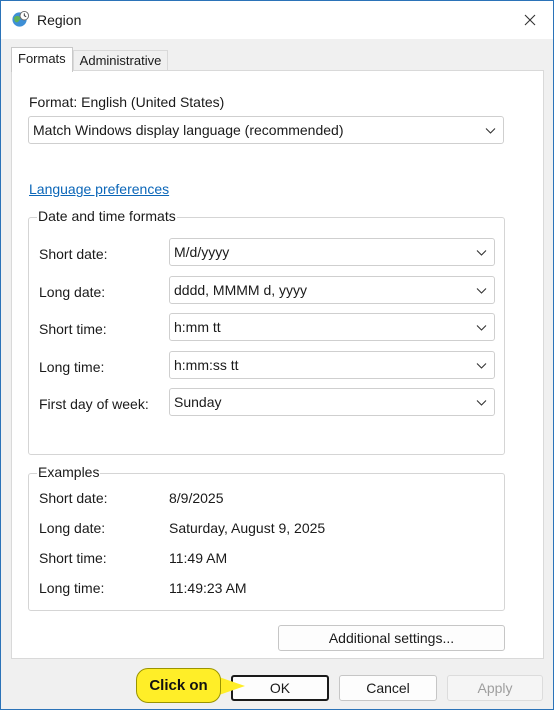 Image resolution: width=554 pixels, height=710 pixels. I want to click on short-time-label: Short time:, so click(73, 329).